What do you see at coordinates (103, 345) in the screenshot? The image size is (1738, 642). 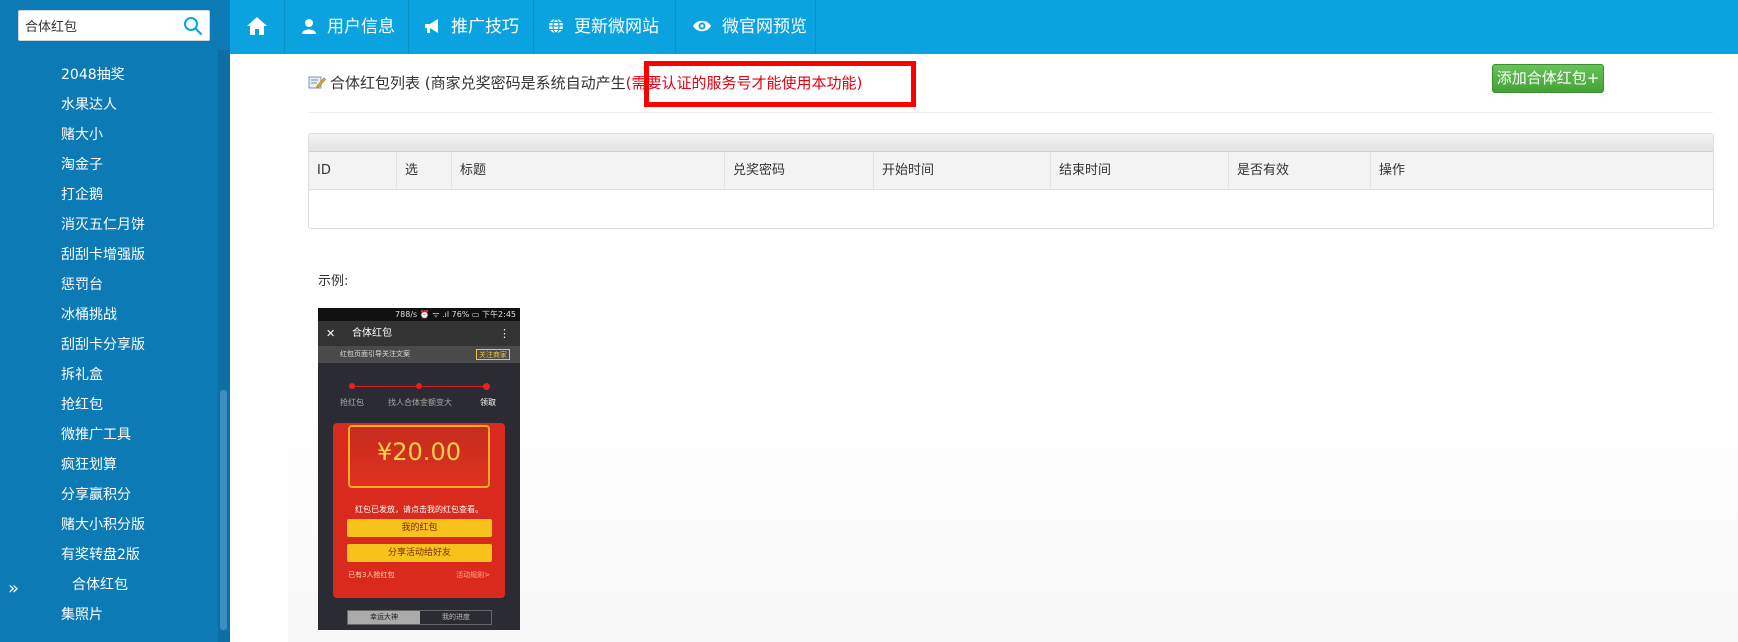 I see `sidebar-item: 刮刮卡分享版` at bounding box center [103, 345].